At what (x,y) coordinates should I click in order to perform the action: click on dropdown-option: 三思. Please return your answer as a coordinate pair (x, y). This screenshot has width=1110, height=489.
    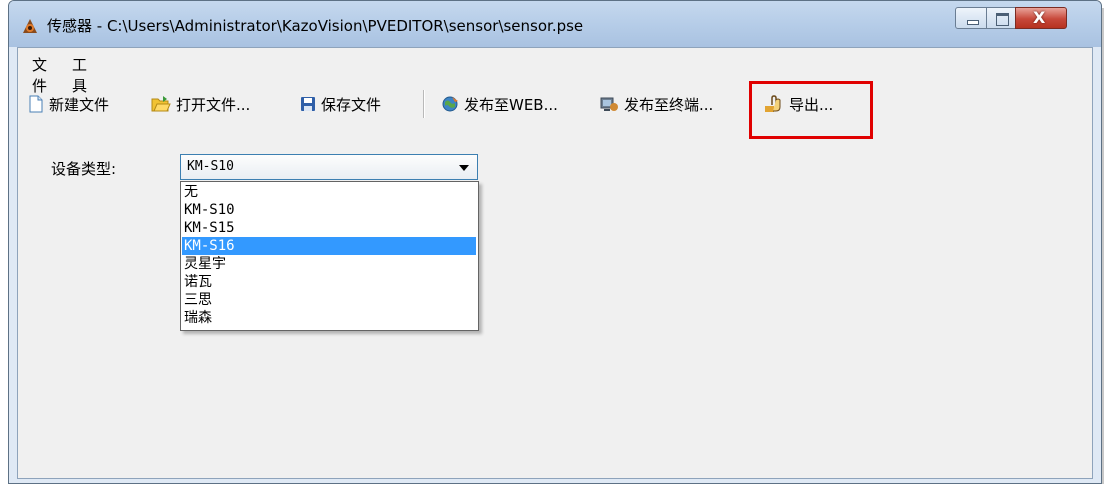
    Looking at the image, I should click on (329, 300).